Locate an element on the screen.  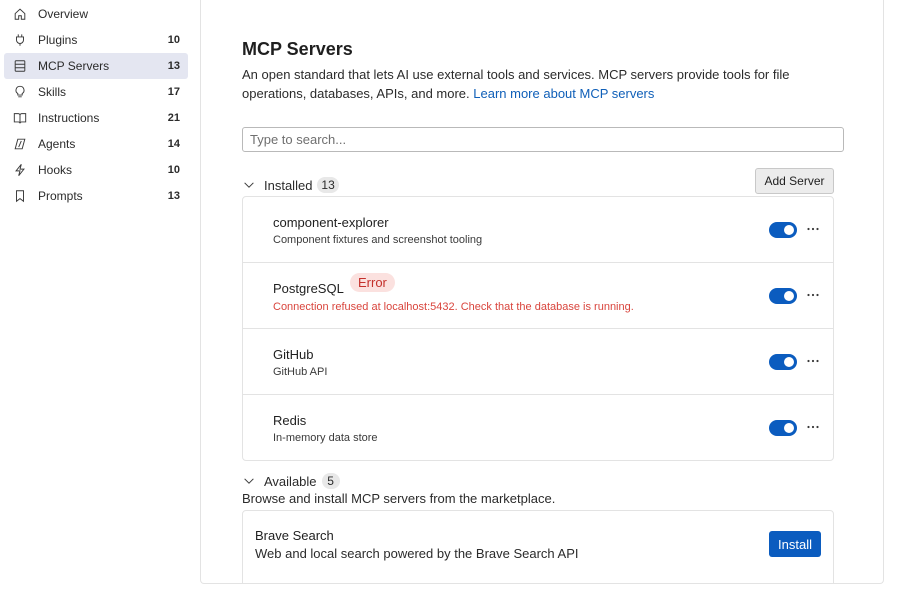
error-badge: Error is located at coordinates (372, 282).